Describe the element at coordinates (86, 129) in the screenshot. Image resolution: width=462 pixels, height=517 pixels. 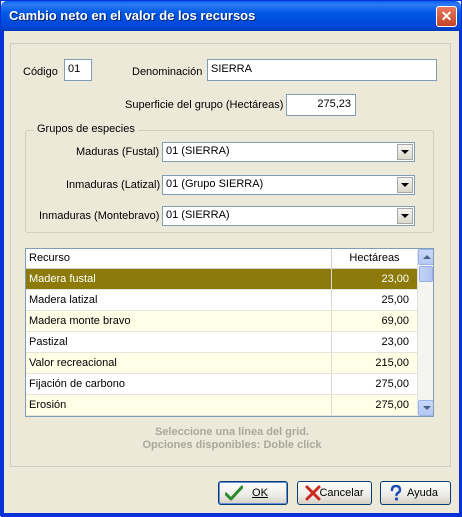
I see `grupos-especies-title: Grupos de especies` at that location.